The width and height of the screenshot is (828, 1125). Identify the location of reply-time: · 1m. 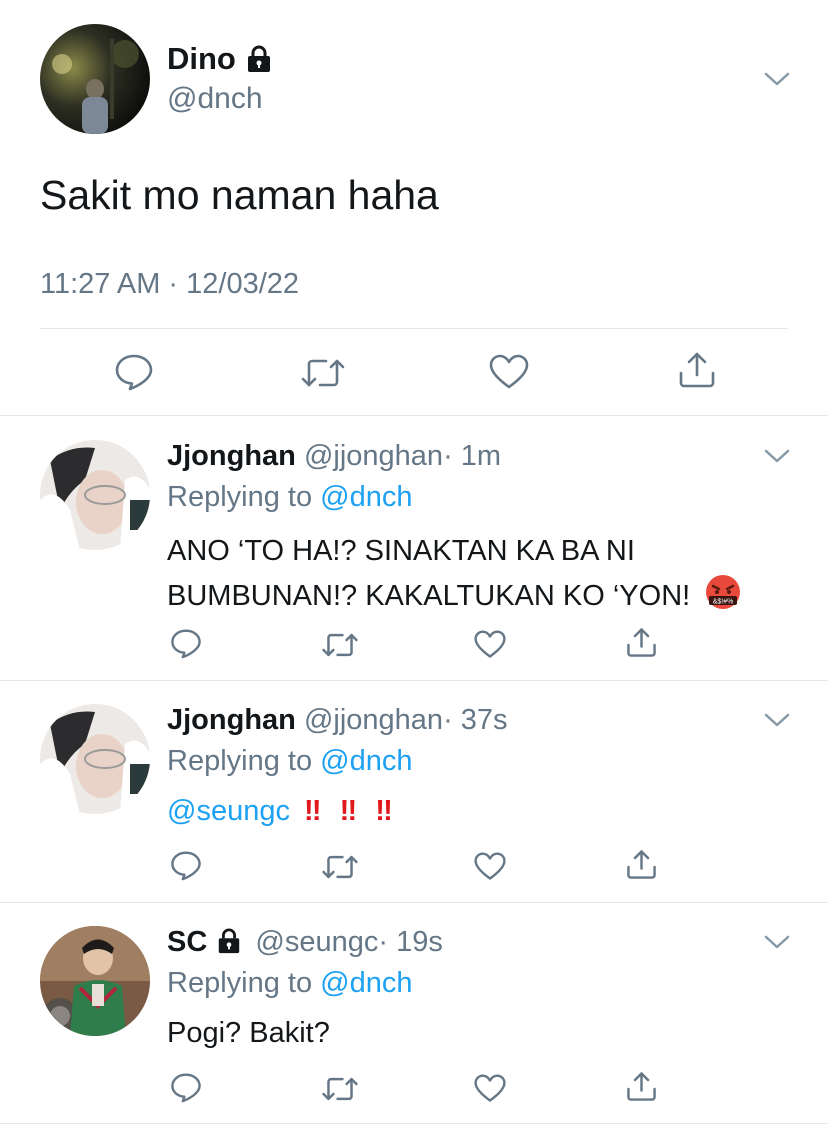
(472, 456).